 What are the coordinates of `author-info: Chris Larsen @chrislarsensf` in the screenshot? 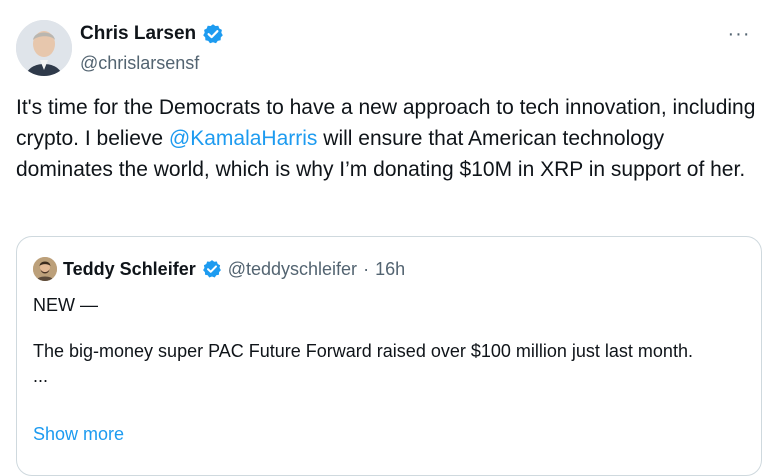 It's located at (152, 48).